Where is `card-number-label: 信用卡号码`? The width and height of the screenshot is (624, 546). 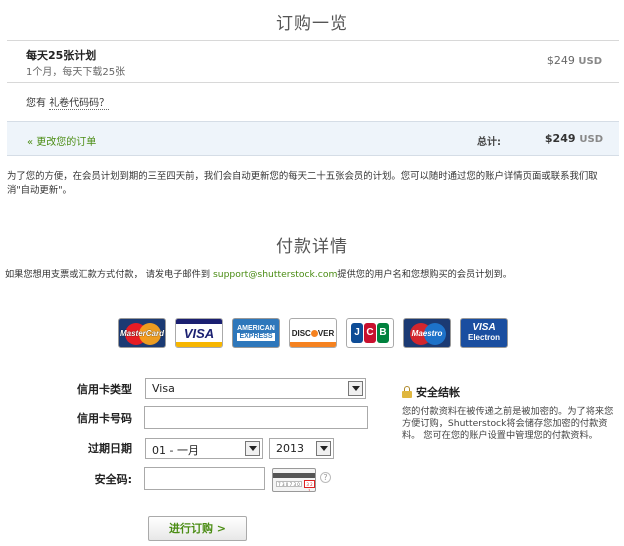 card-number-label: 信用卡号码 is located at coordinates (104, 418).